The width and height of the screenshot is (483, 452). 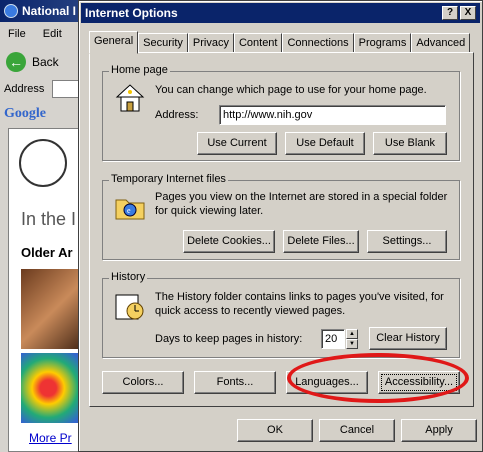 I want to click on cancel-button: Cancel, so click(x=357, y=430).